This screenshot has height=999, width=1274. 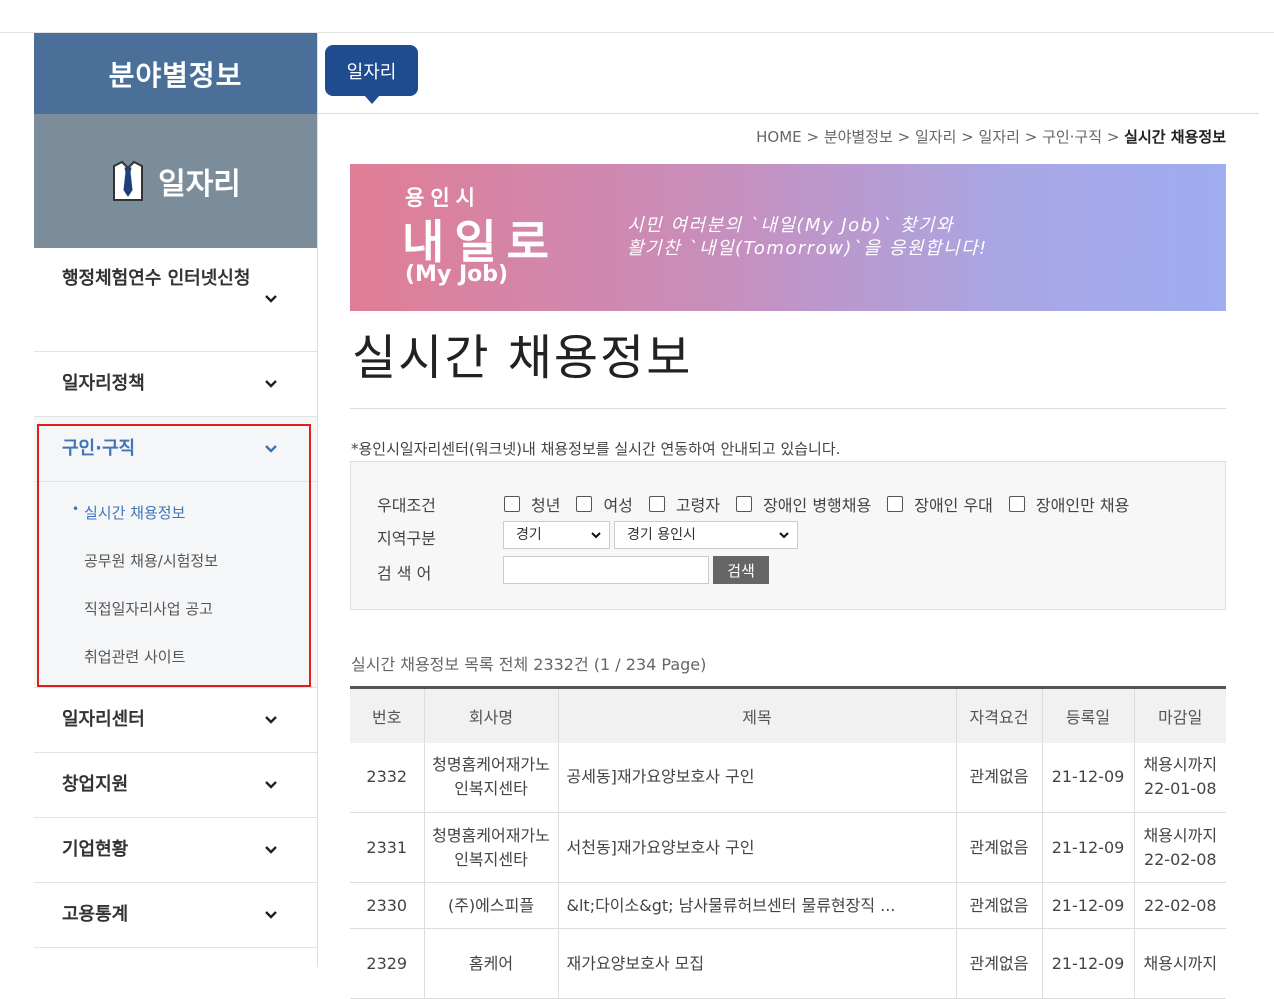 What do you see at coordinates (103, 383) in the screenshot?
I see `sidebar-item-label: 일자리정책` at bounding box center [103, 383].